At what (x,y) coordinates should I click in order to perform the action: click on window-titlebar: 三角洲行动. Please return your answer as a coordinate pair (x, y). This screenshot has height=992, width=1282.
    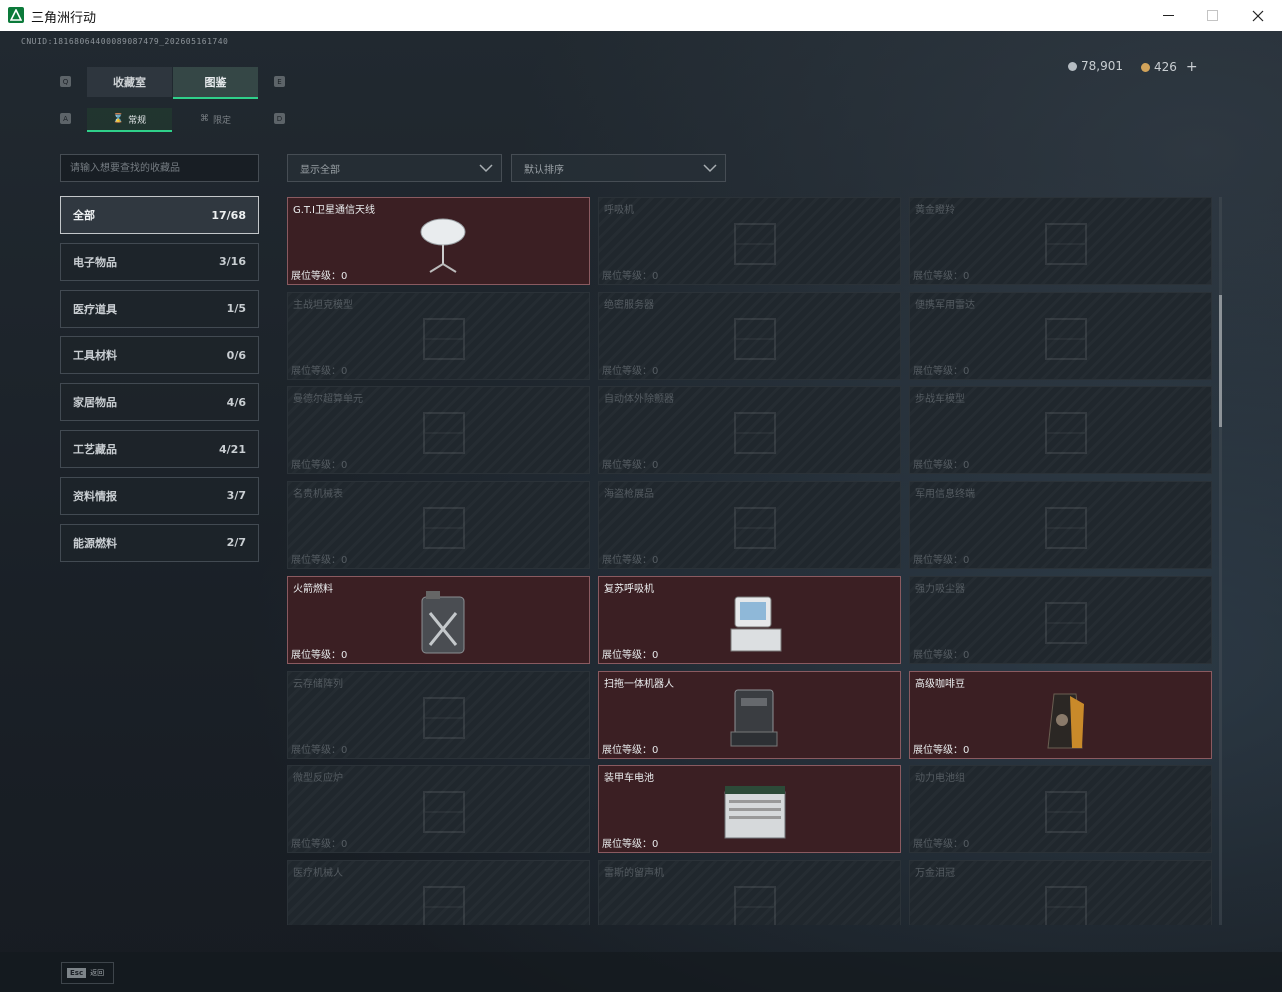
    Looking at the image, I should click on (641, 16).